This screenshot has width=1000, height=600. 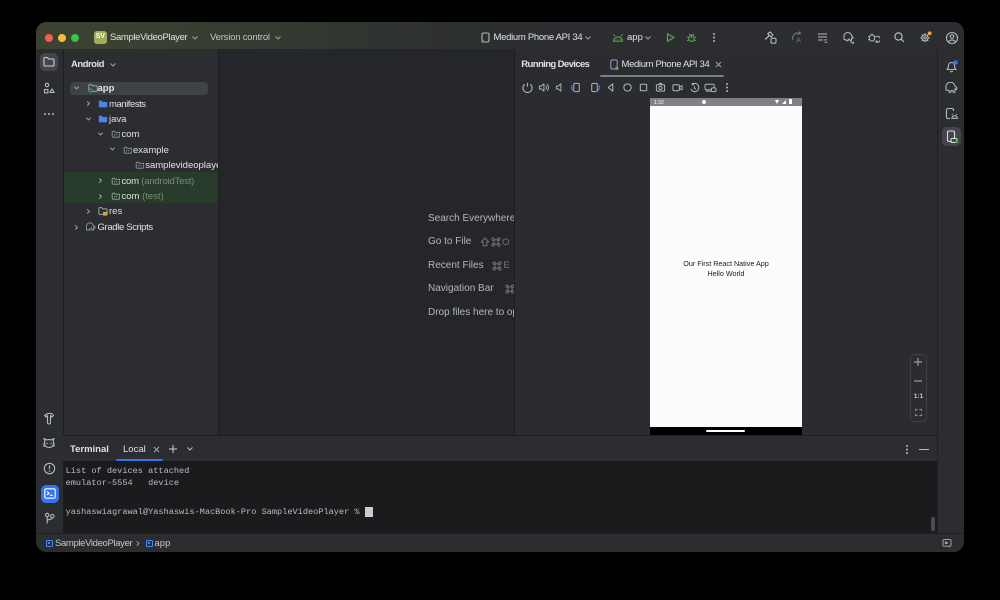 I want to click on svg-text: s, so click(x=826, y=41).